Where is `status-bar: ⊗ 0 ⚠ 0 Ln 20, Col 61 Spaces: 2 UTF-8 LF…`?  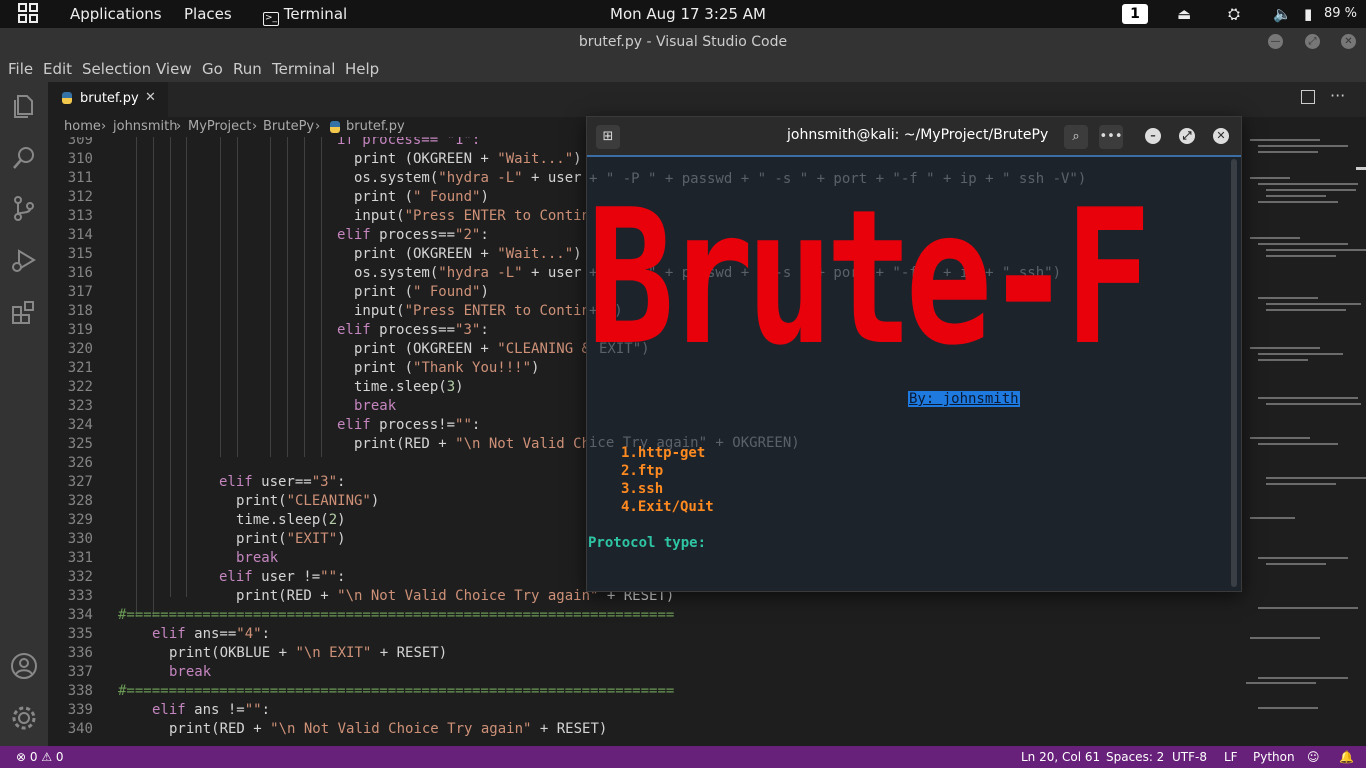 status-bar: ⊗ 0 ⚠ 0 Ln 20, Col 61 Spaces: 2 UTF-8 LF… is located at coordinates (683, 757).